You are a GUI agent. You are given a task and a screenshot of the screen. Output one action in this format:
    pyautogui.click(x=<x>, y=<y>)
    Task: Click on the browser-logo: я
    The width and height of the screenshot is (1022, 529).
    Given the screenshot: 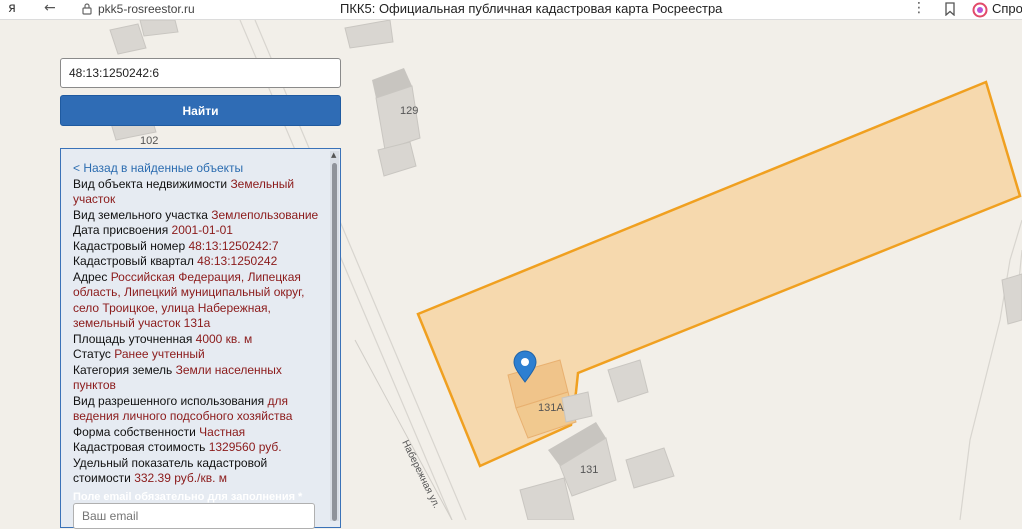 What is the action you would take?
    pyautogui.click(x=12, y=8)
    